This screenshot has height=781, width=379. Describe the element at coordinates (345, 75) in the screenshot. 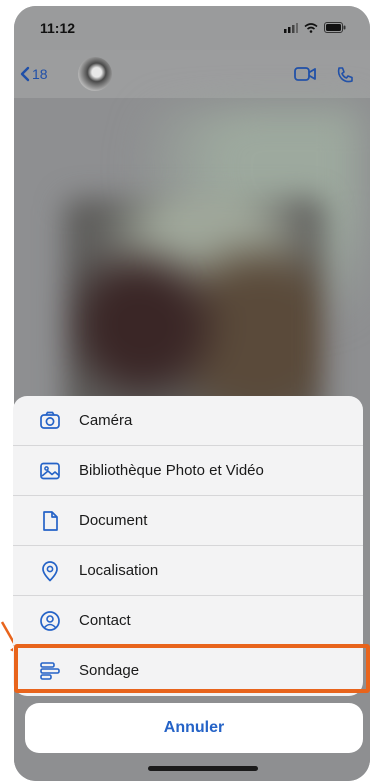

I see `phone-call-icon` at that location.